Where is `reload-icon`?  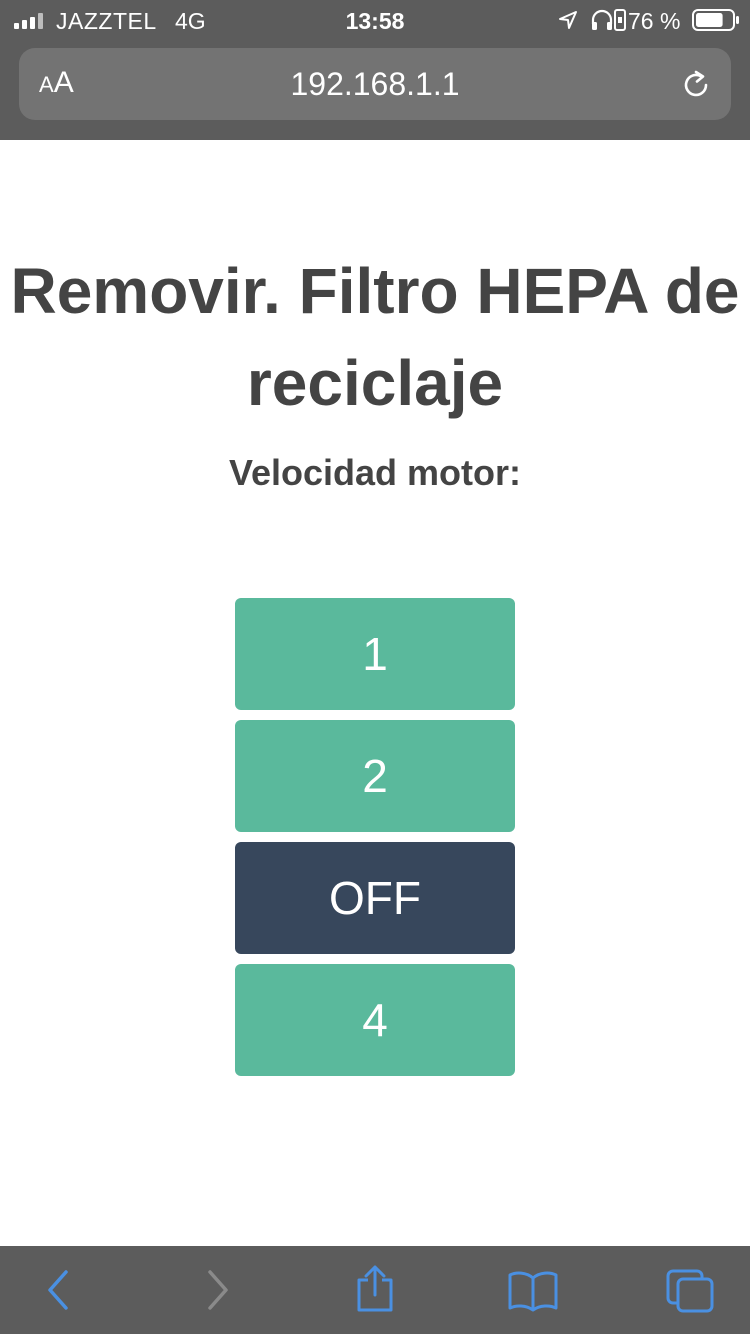
reload-icon is located at coordinates (696, 85).